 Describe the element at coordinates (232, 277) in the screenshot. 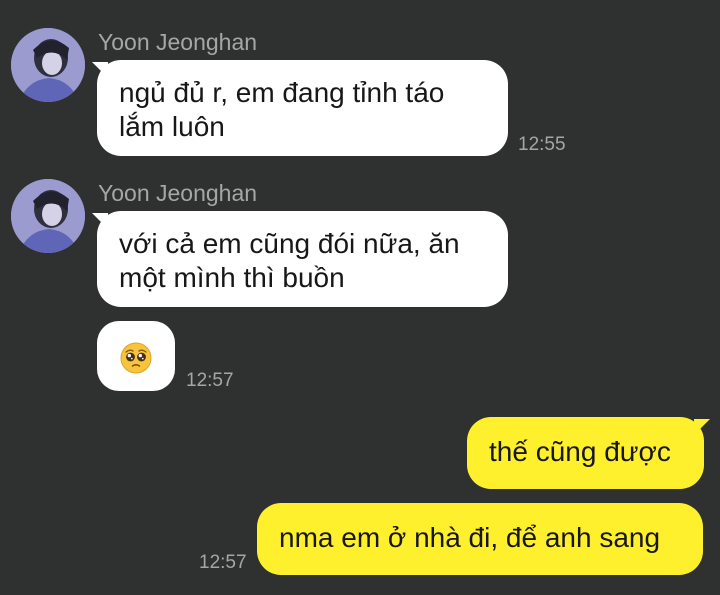

I see `message-text-line: một mình thì buồn` at that location.